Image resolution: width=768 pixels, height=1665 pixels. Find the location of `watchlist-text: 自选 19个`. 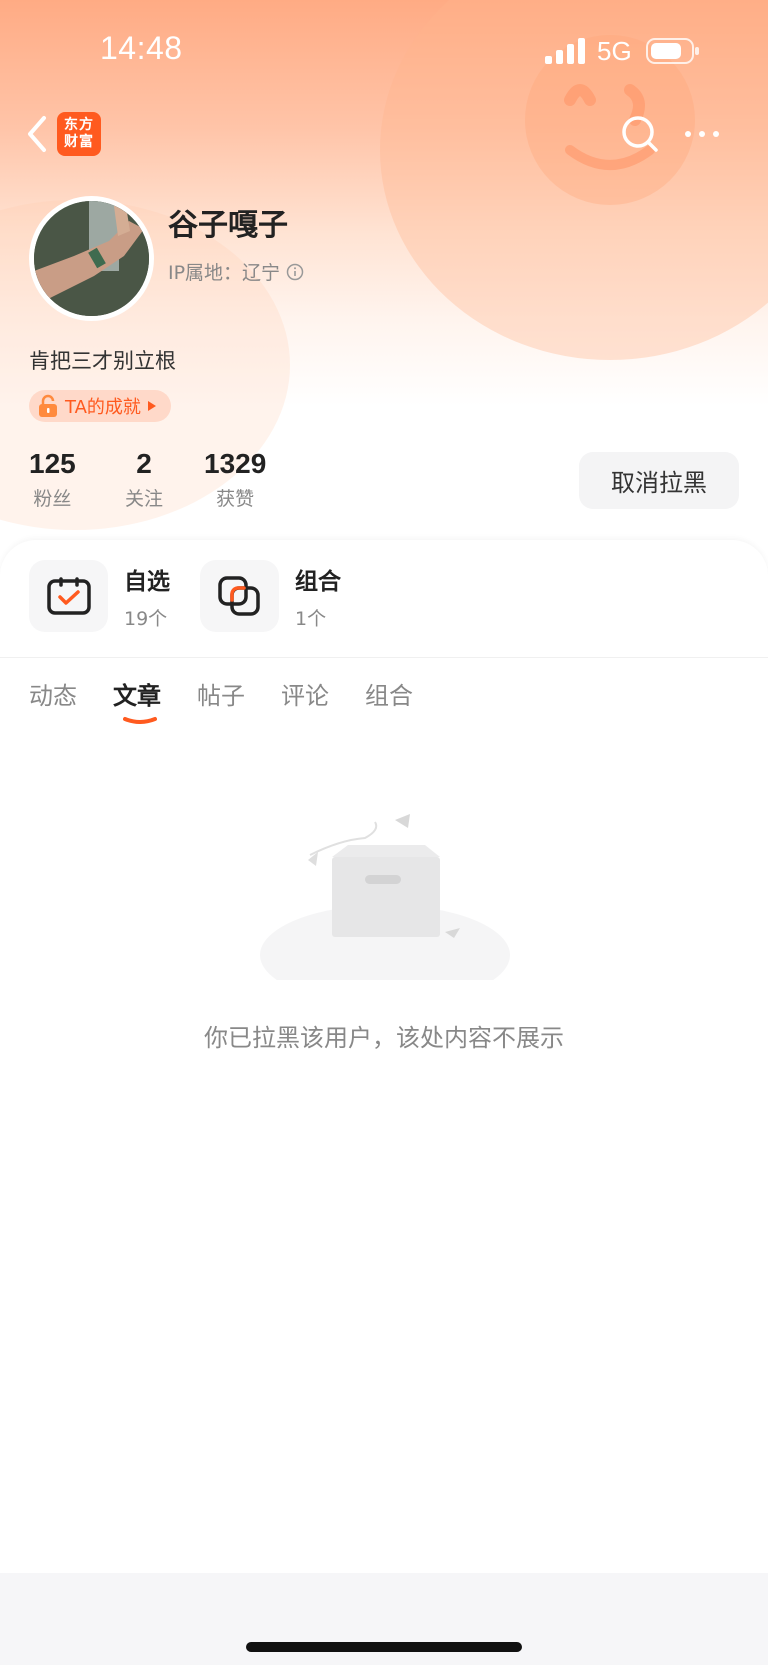

watchlist-text: 自选 19个 is located at coordinates (147, 596).